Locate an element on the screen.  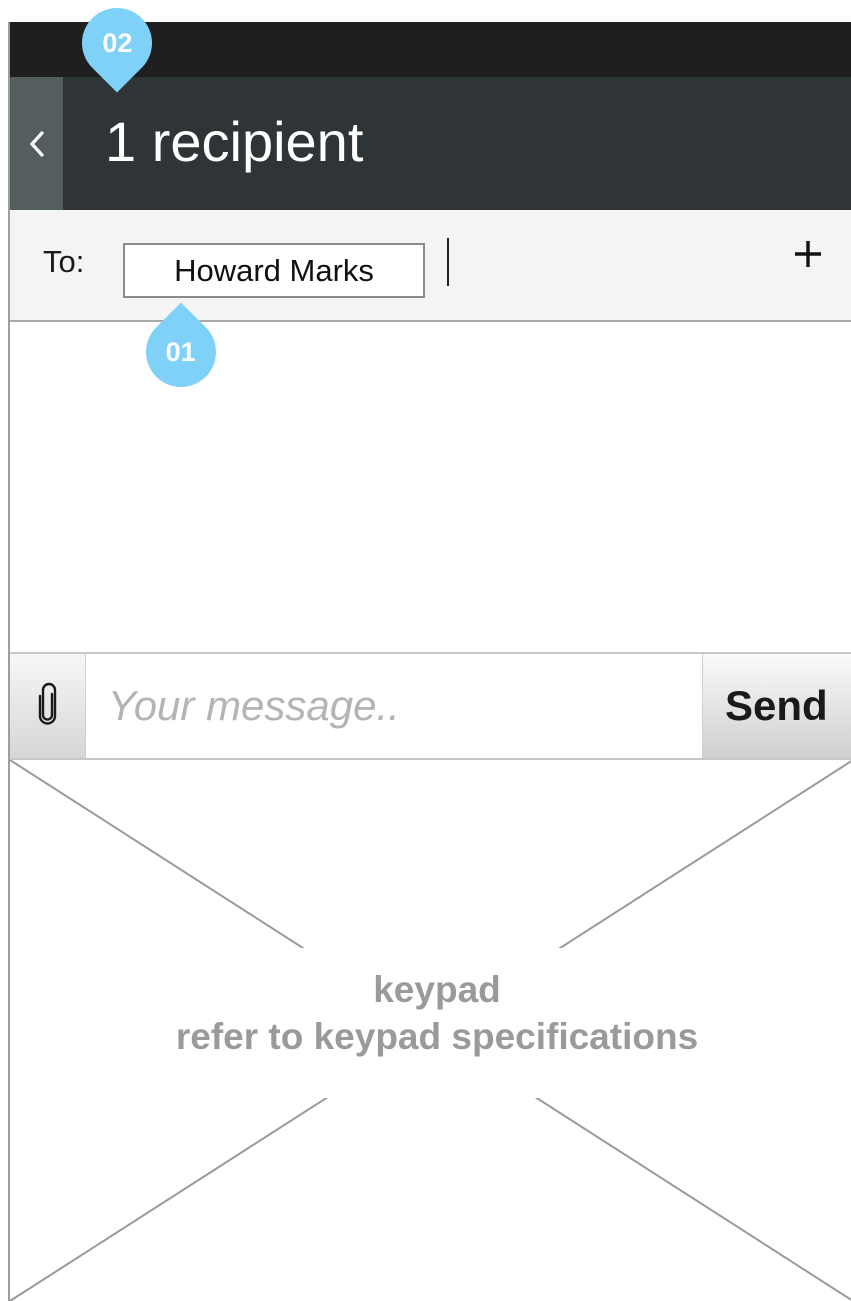
annotation-label: 01 is located at coordinates (181, 351).